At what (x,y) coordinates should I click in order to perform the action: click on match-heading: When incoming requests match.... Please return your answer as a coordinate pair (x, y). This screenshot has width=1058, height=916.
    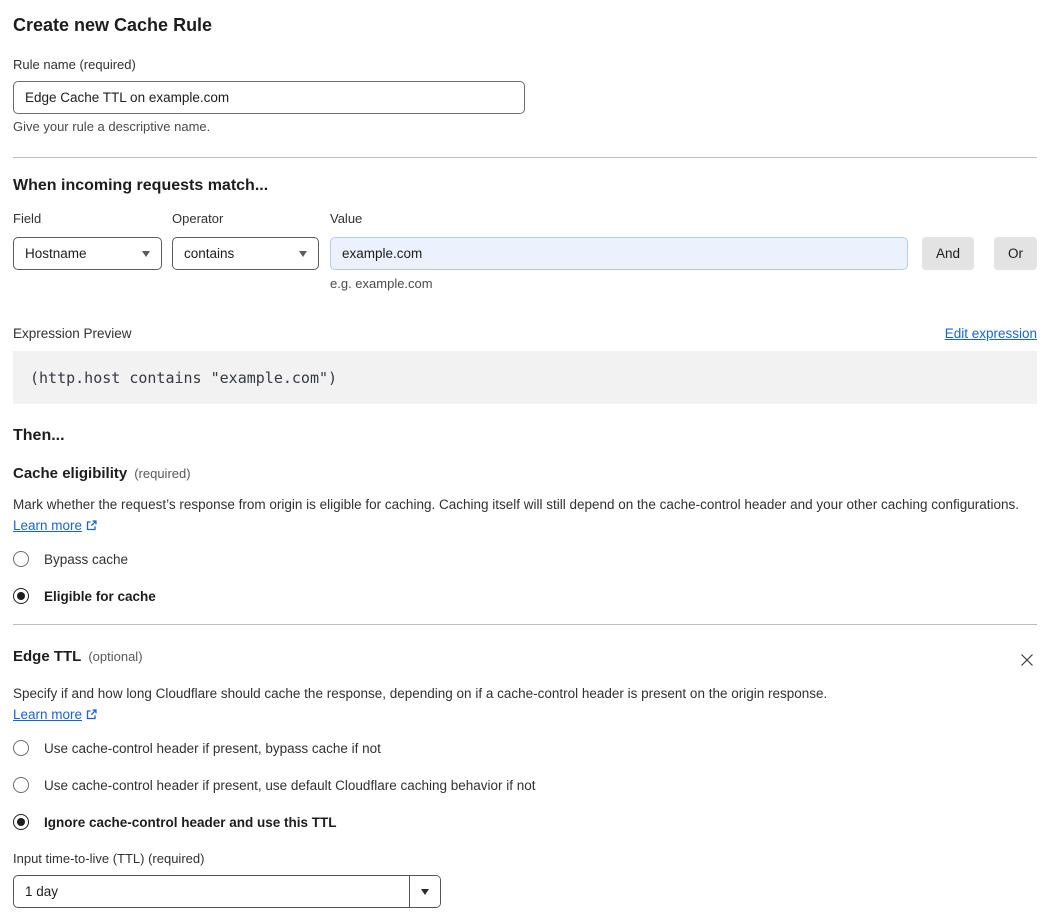
    Looking at the image, I should click on (141, 185).